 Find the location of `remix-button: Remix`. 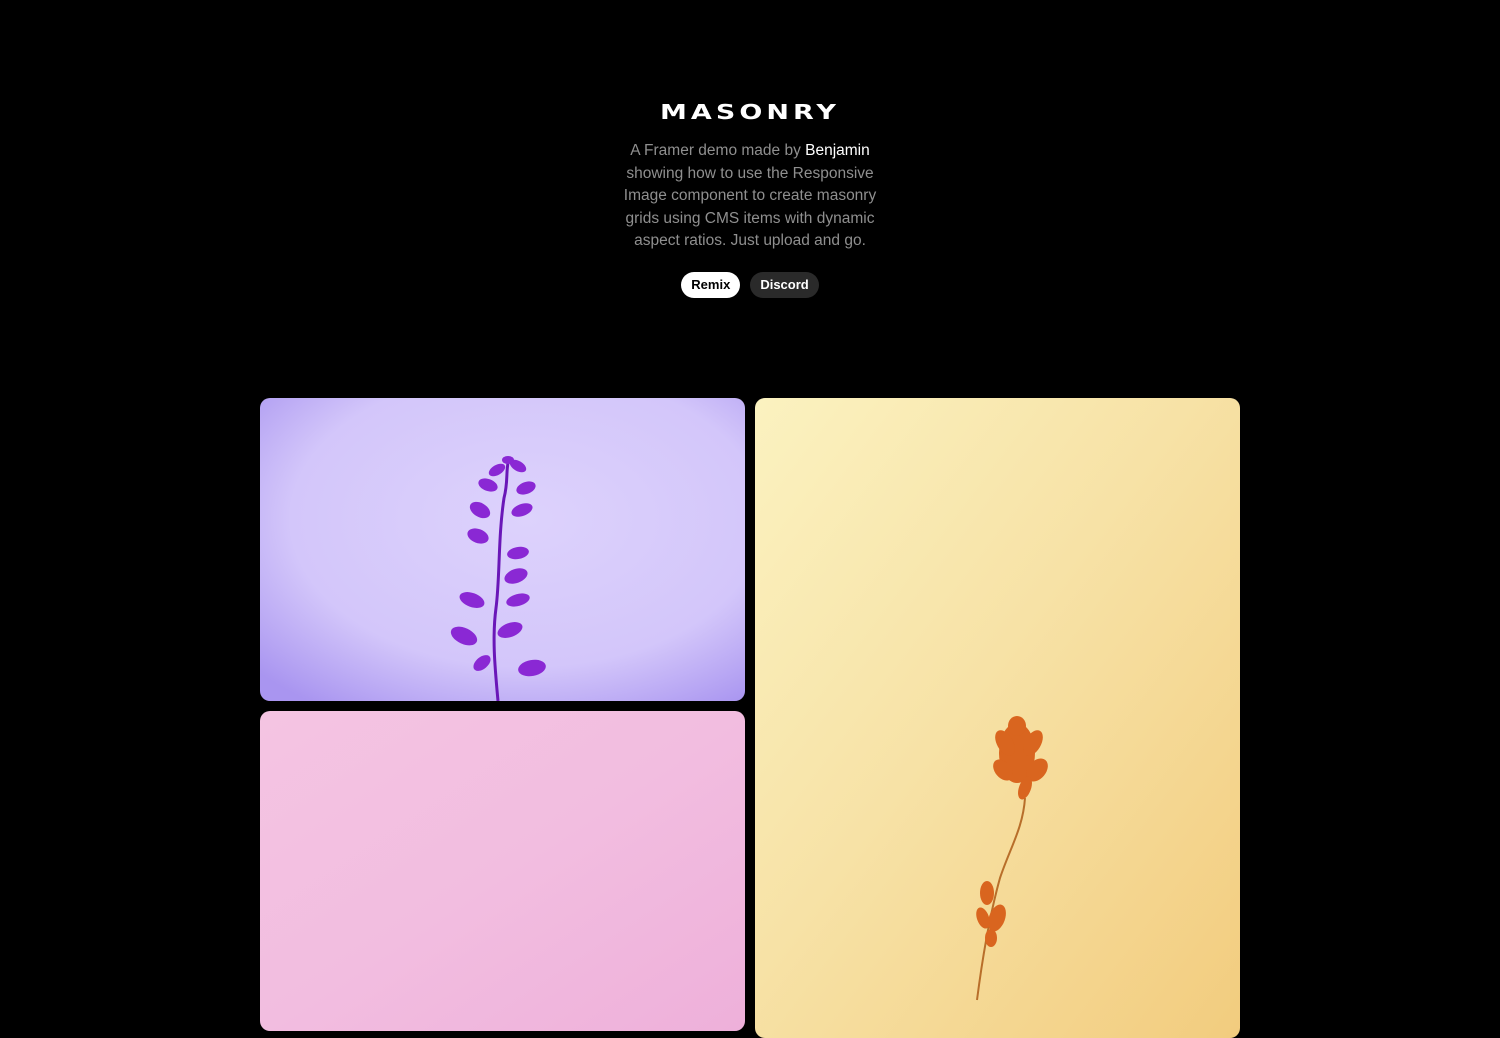

remix-button: Remix is located at coordinates (711, 285).